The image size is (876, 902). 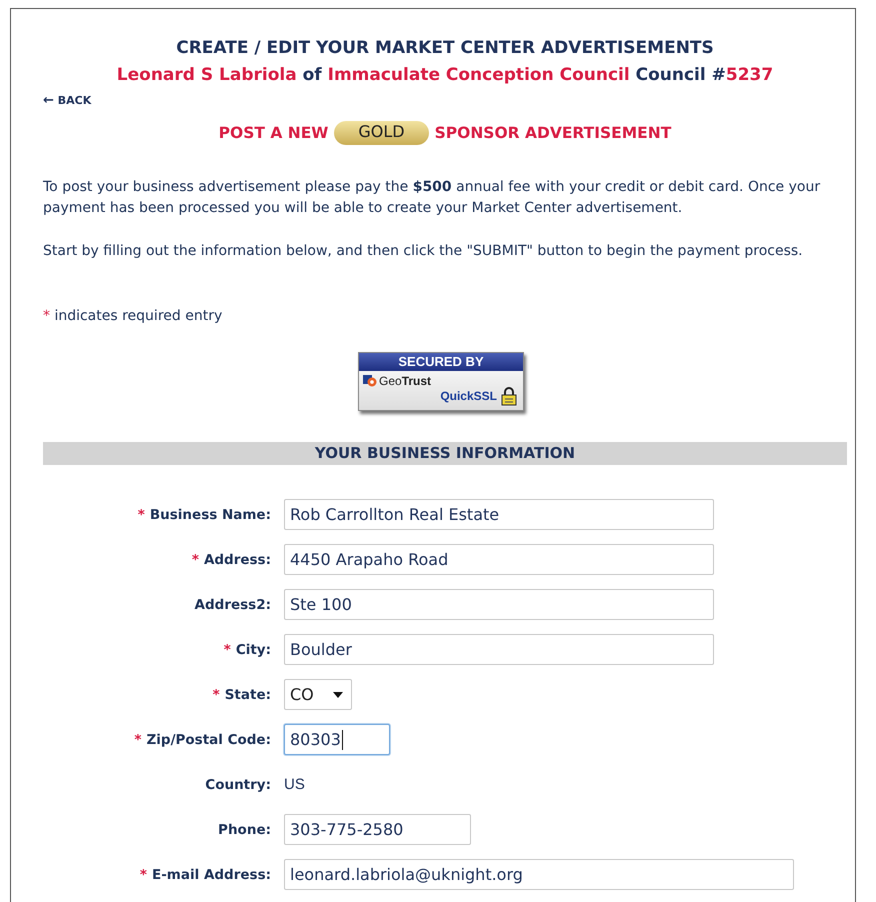 What do you see at coordinates (499, 559) in the screenshot?
I see `input-field: 4450 Arapaho Road` at bounding box center [499, 559].